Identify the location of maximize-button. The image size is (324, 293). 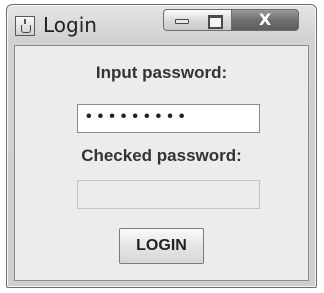
(215, 20).